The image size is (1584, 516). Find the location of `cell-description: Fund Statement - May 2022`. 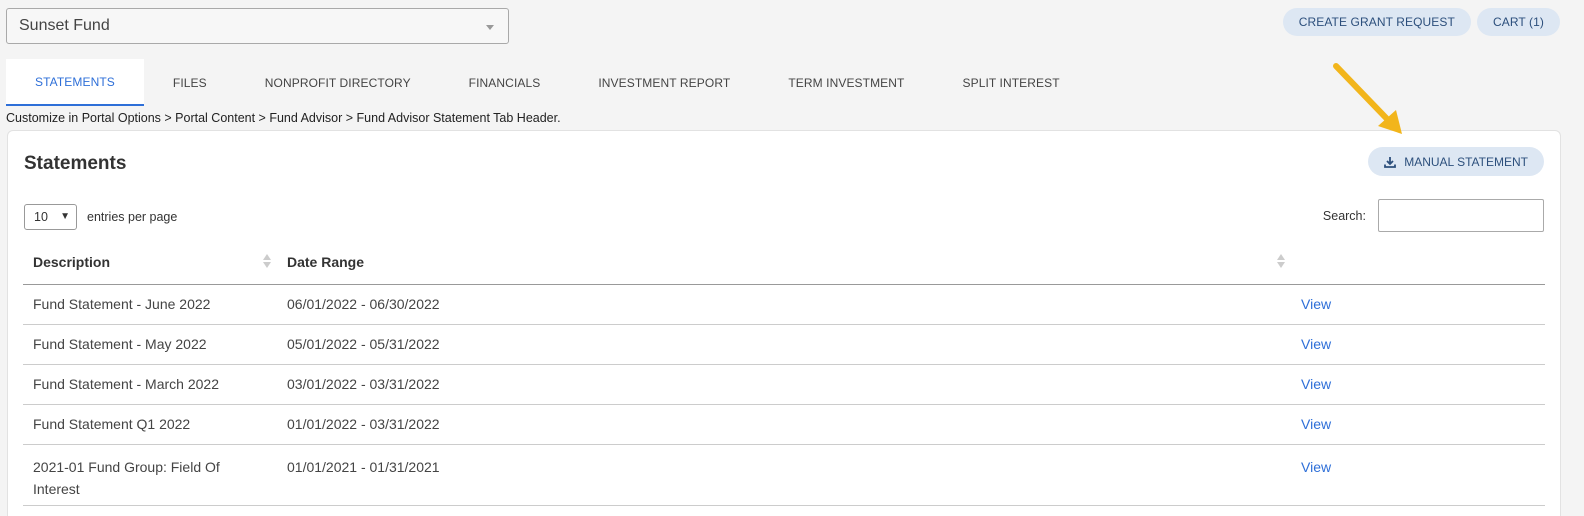

cell-description: Fund Statement - May 2022 is located at coordinates (150, 344).